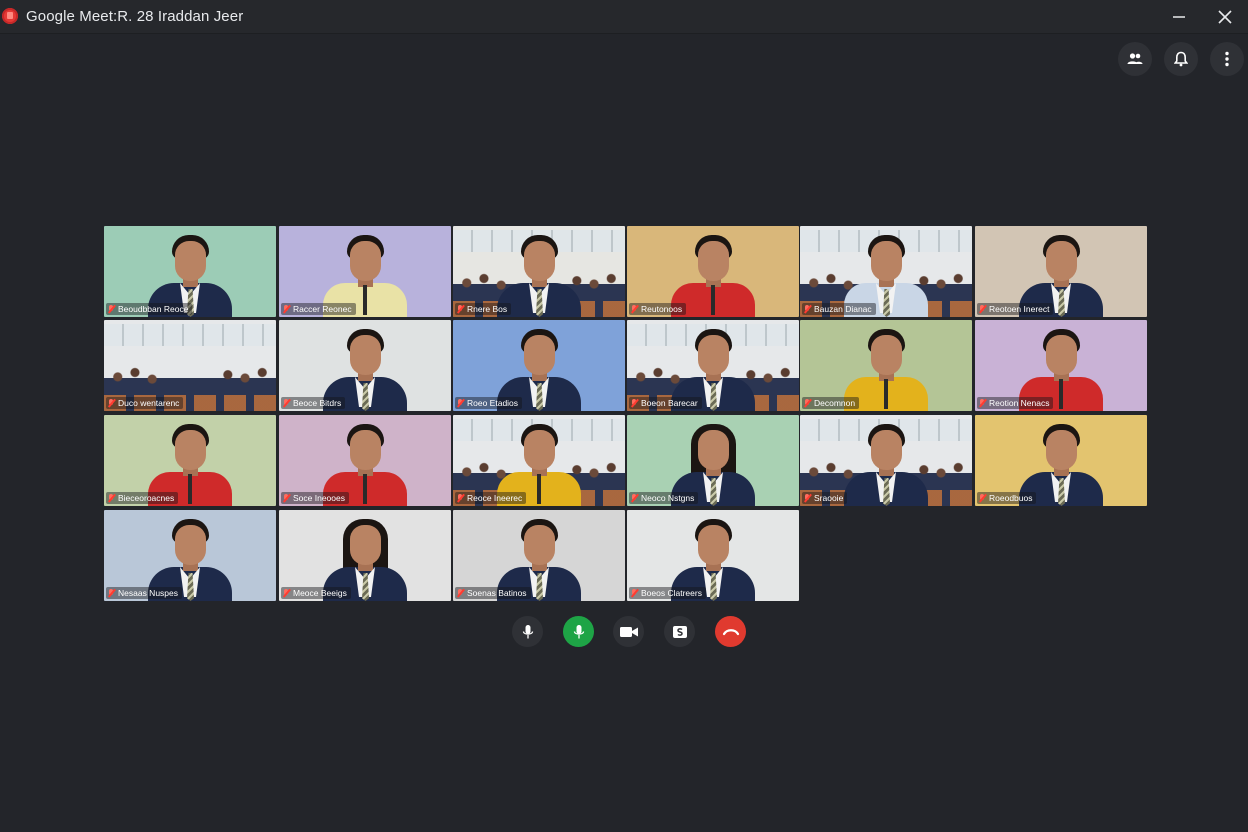  Describe the element at coordinates (713, 365) in the screenshot. I see `participant-tile: Boeon Barecar` at that location.